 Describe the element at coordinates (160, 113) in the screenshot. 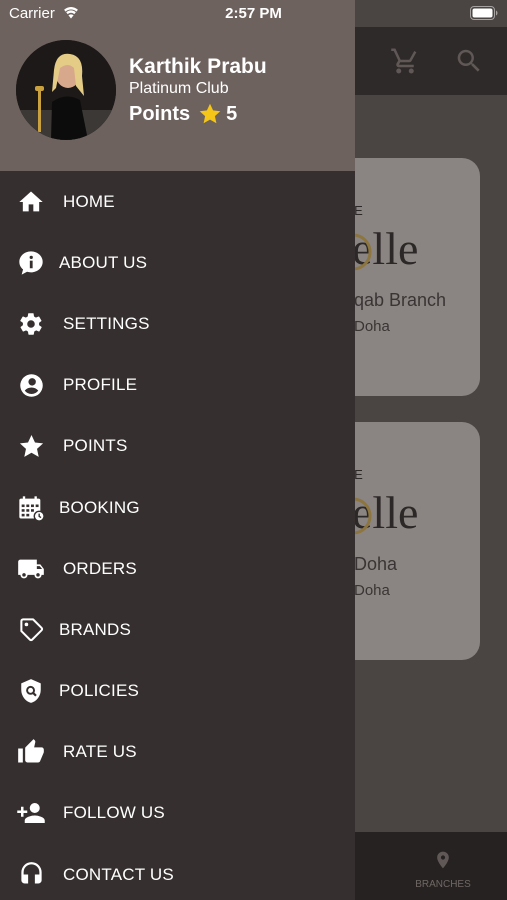

I see `points-label: Points` at that location.